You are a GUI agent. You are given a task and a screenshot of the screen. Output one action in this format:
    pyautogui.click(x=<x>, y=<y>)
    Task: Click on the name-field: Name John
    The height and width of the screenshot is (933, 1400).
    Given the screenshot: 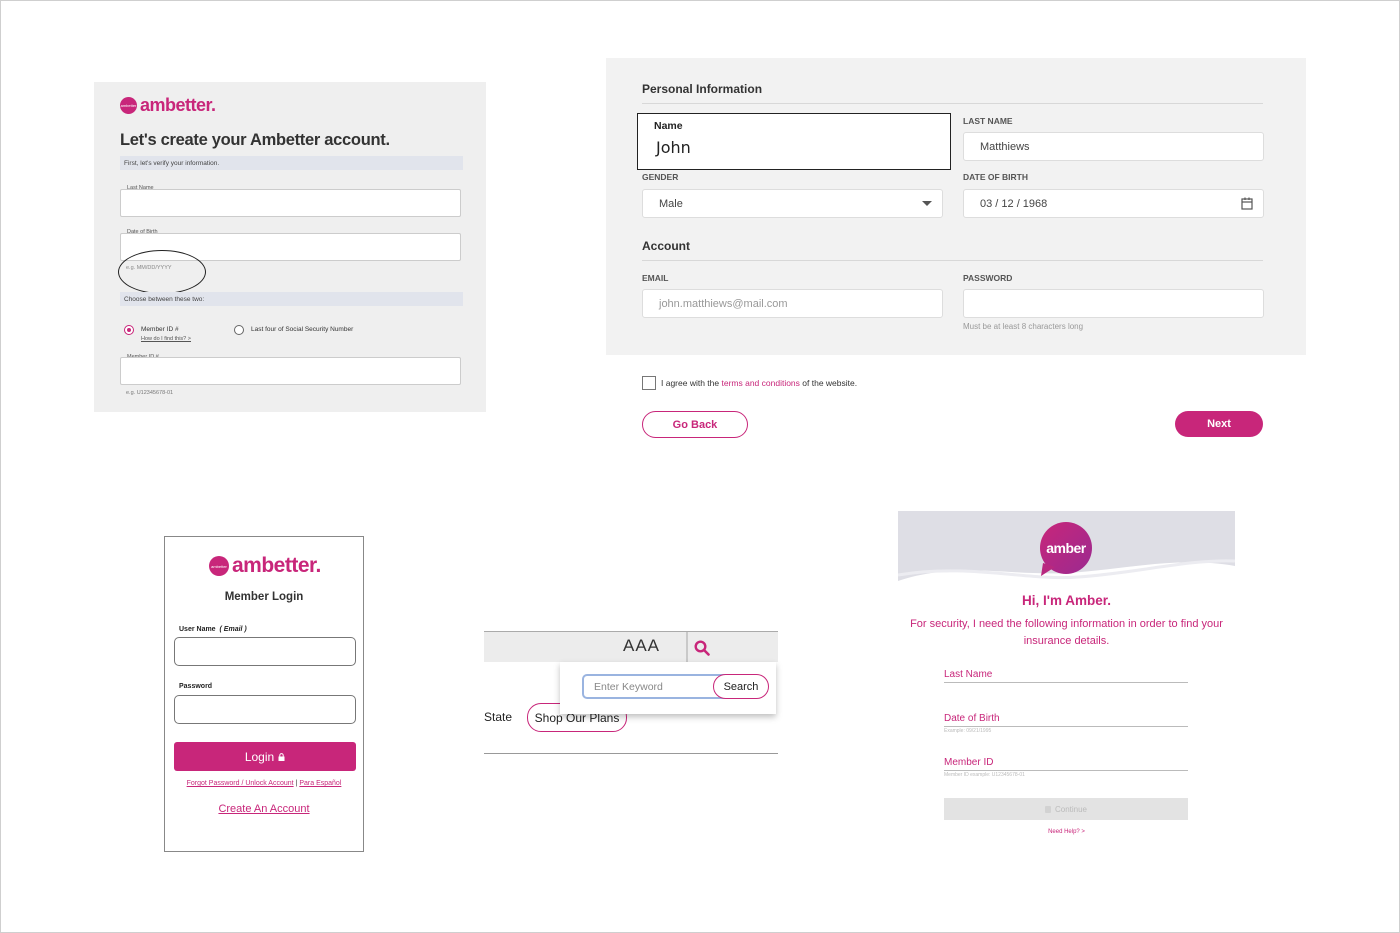 What is the action you would take?
    pyautogui.click(x=794, y=141)
    